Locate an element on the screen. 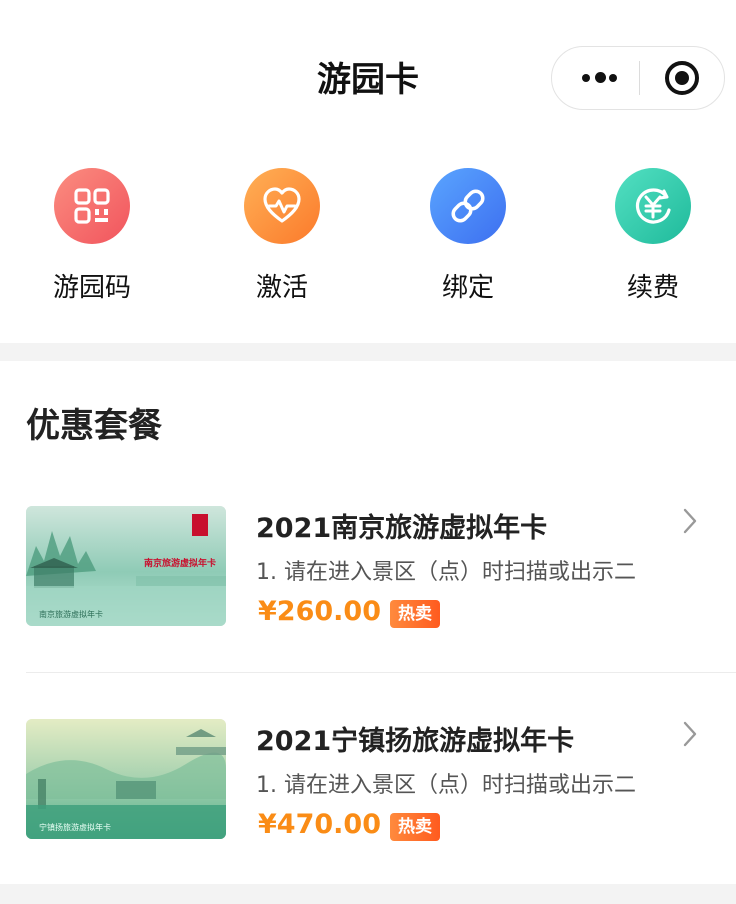  product-price: ¥260.00 is located at coordinates (319, 611).